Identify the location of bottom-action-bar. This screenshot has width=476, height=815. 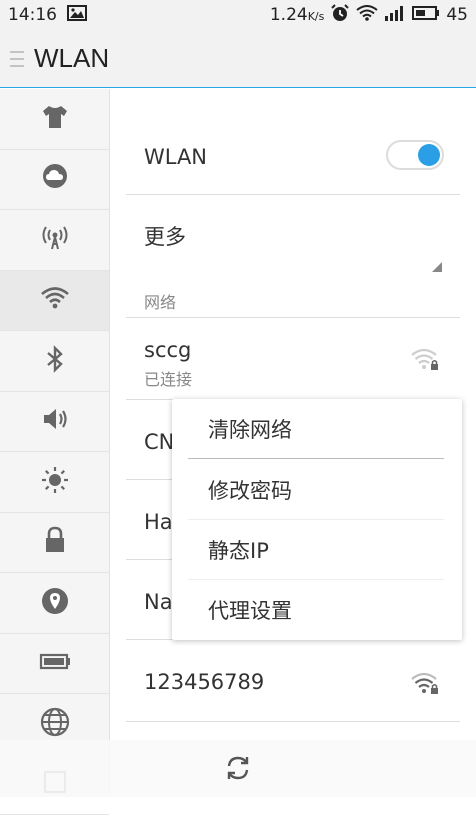
(238, 768).